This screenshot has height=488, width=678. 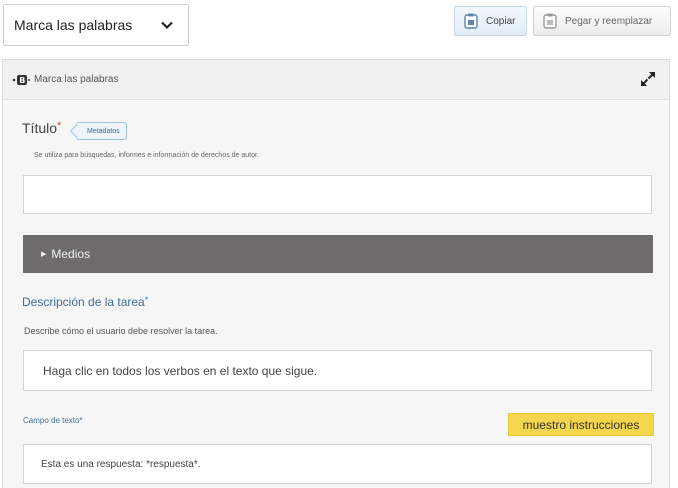 I want to click on metadata-button: Metadatos, so click(x=101, y=131).